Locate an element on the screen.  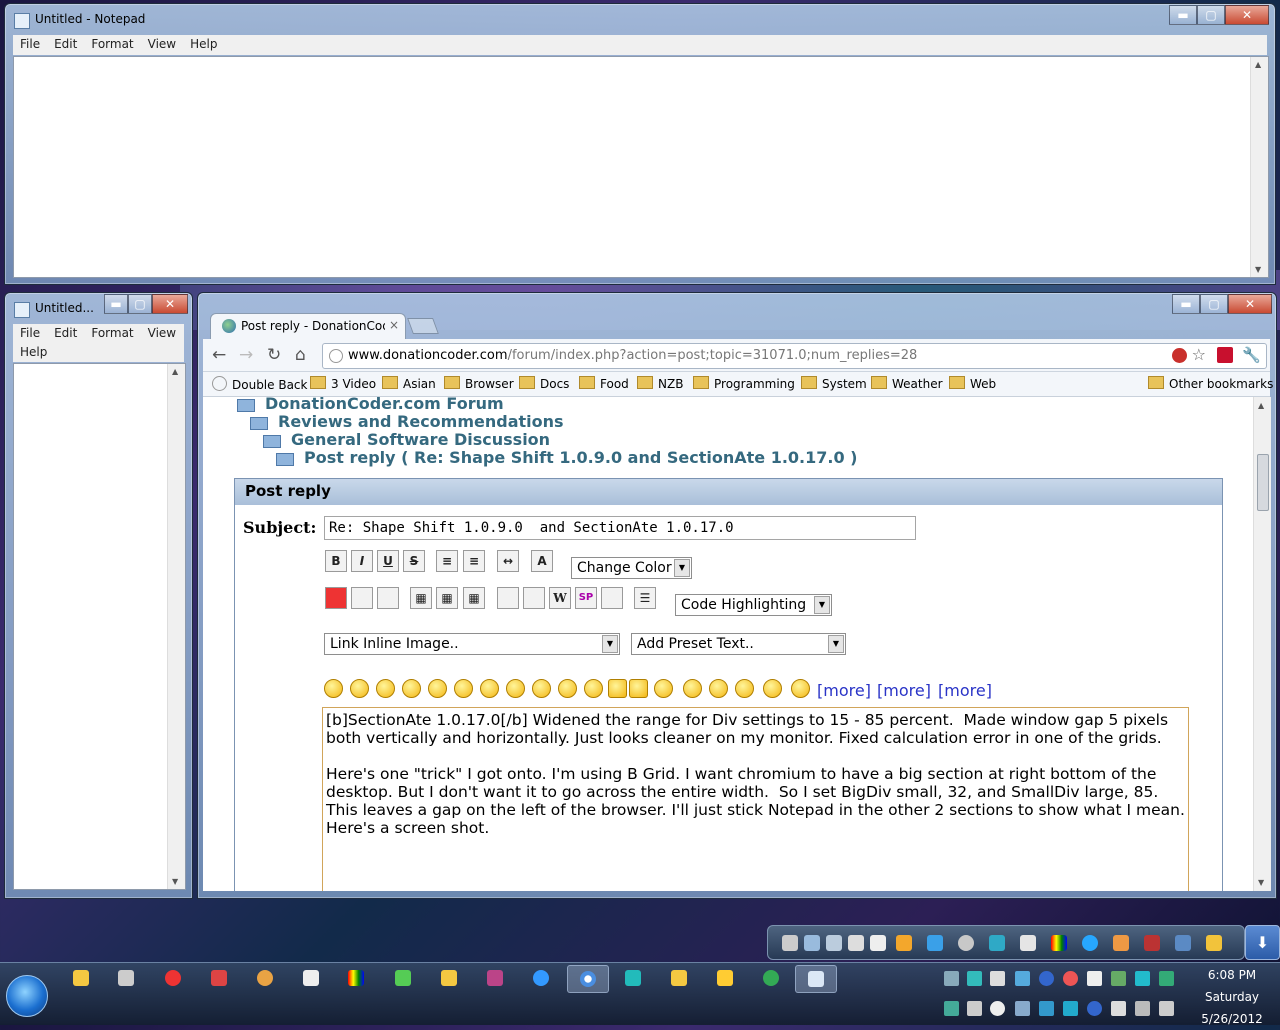
smiley-scared-icon is located at coordinates (692, 688).